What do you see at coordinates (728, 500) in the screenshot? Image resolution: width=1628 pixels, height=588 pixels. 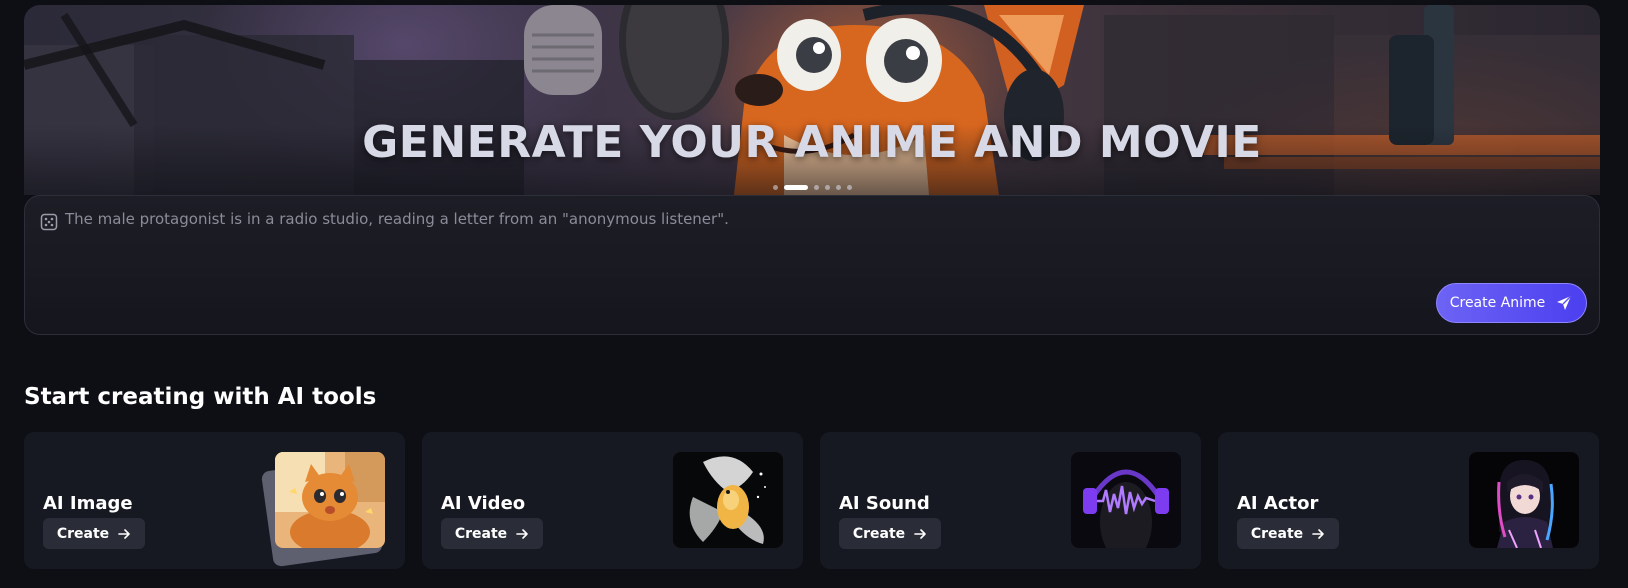 I see `betta-fish-thumbnail` at bounding box center [728, 500].